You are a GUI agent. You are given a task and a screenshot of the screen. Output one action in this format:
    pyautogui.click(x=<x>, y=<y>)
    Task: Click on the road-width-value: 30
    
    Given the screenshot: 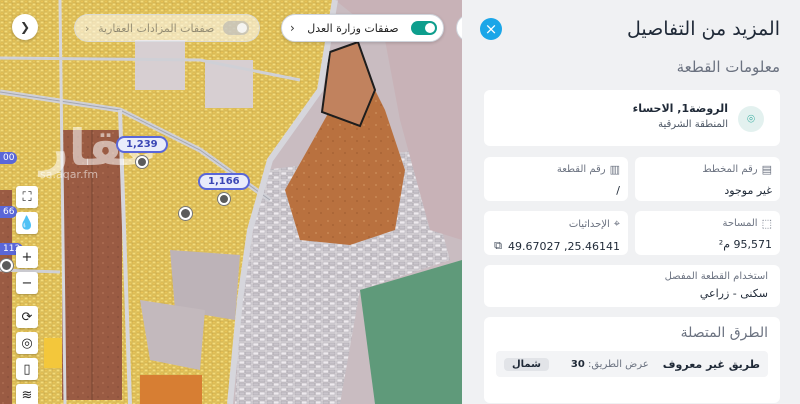 What is the action you would take?
    pyautogui.click(x=577, y=364)
    